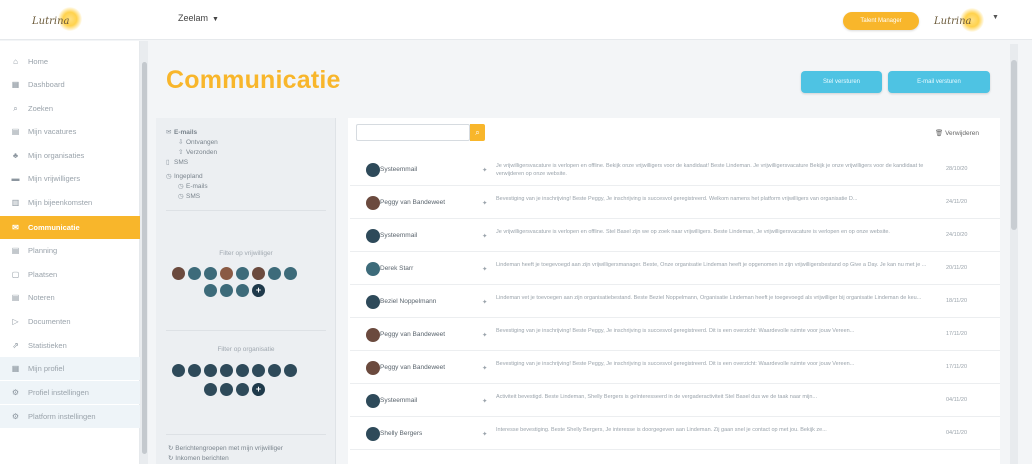 The width and height of the screenshot is (1032, 464). I want to click on folder-sms: ▯ SMS, so click(177, 162).